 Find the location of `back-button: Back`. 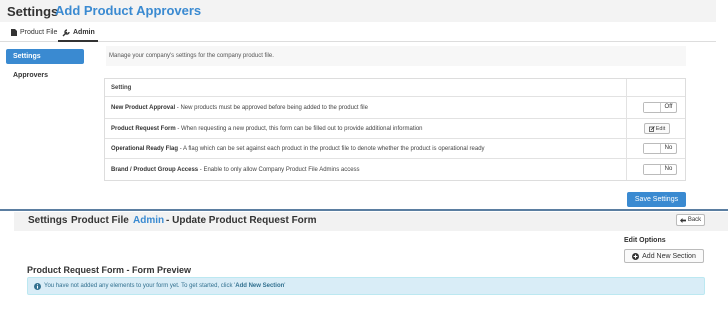

back-button: Back is located at coordinates (690, 220).